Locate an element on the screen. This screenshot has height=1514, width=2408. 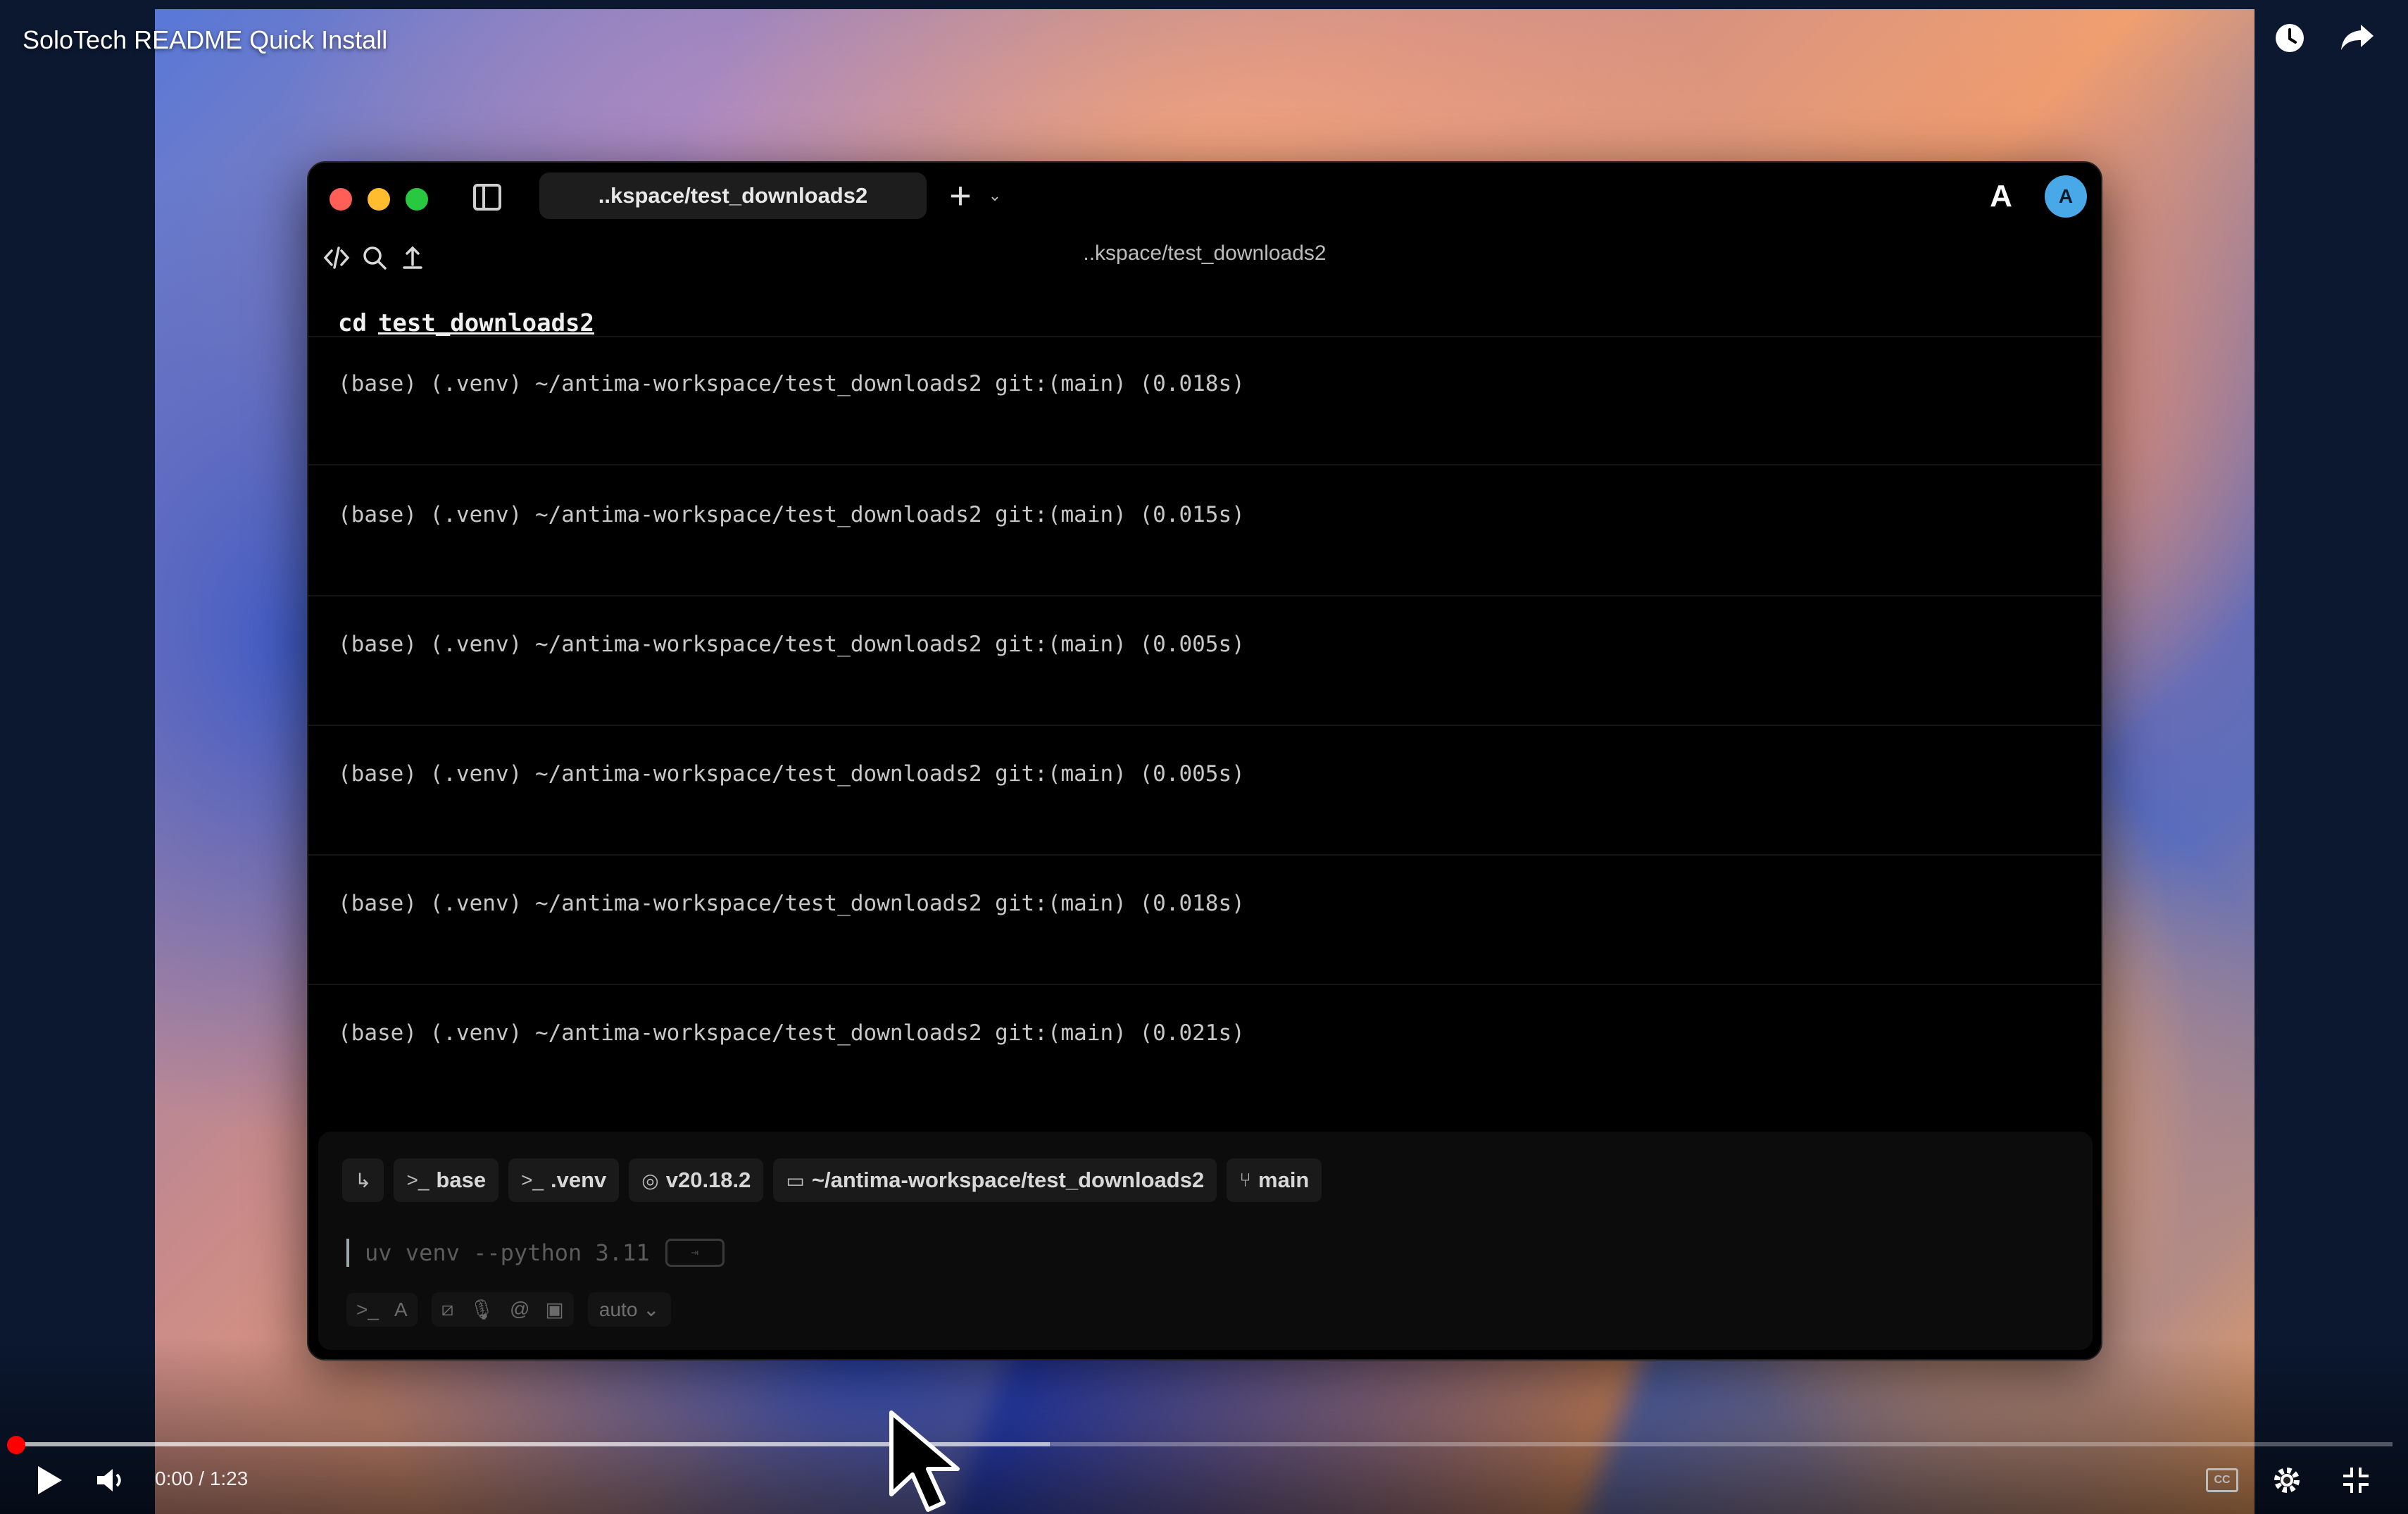
command-input-text: uv venv --python 3.11 is located at coordinates (507, 1252).